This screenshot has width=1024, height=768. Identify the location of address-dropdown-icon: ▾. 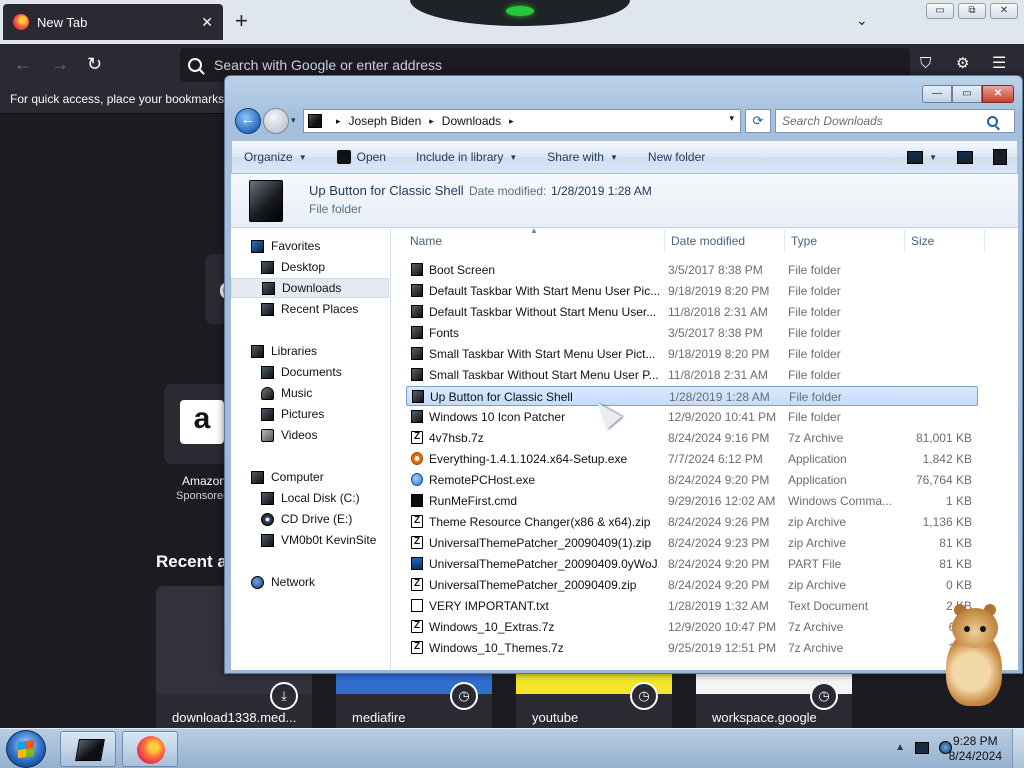
(731, 118).